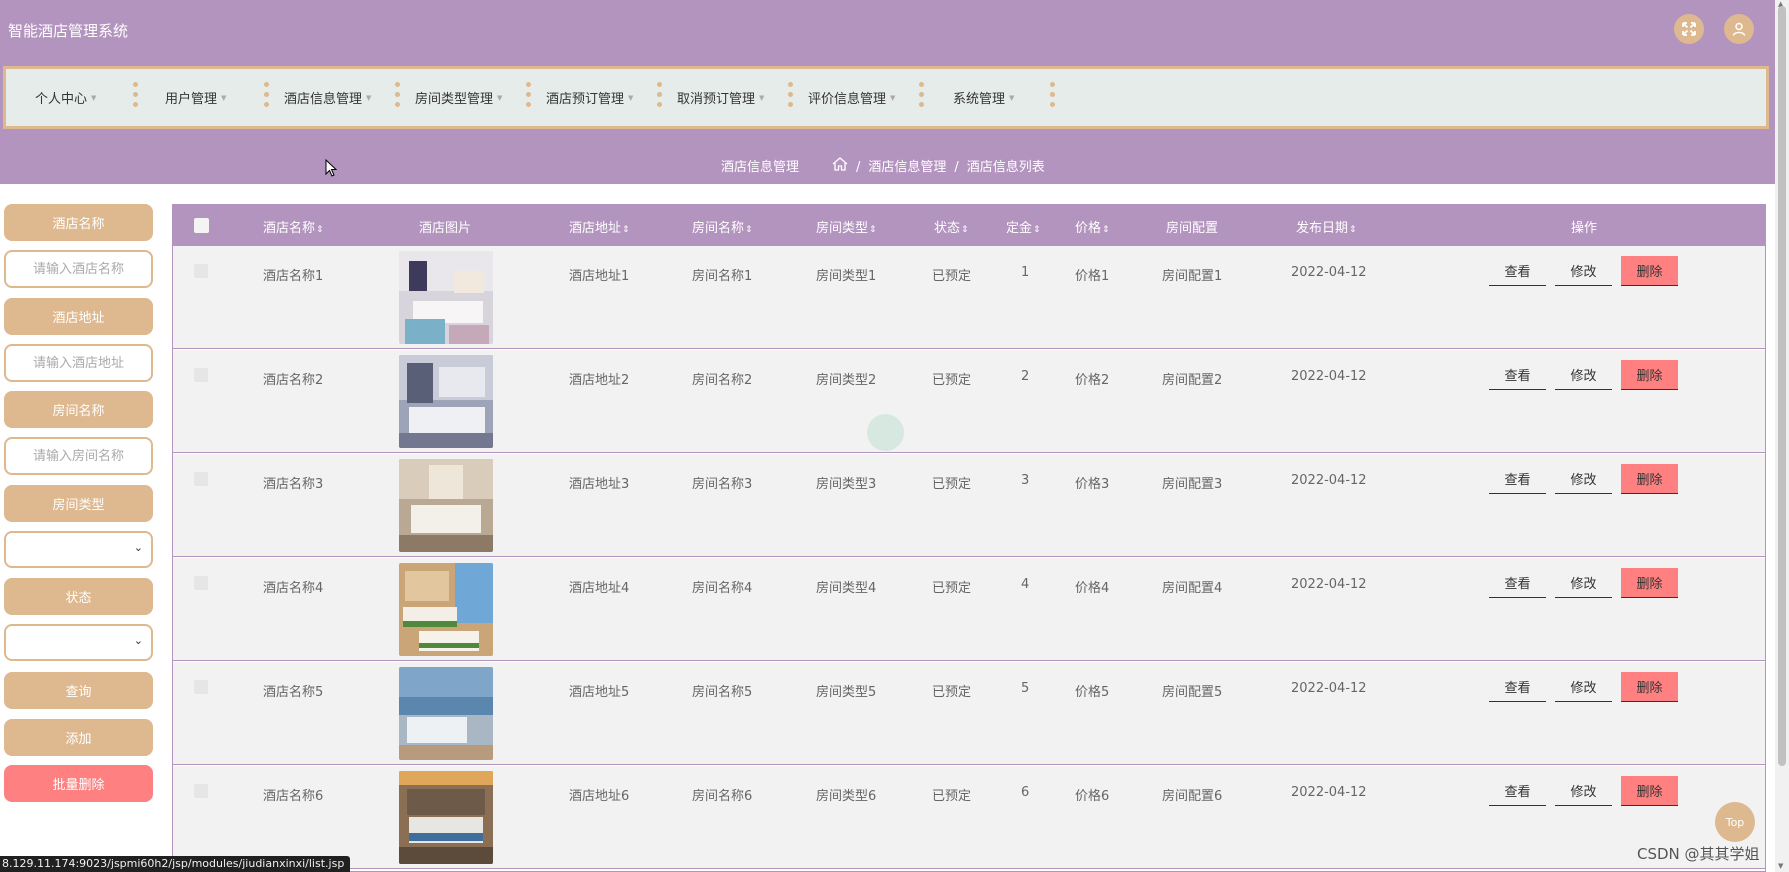 Image resolution: width=1789 pixels, height=872 pixels. What do you see at coordinates (599, 484) in the screenshot?
I see `cell-hotel-address: 酒店地址3` at bounding box center [599, 484].